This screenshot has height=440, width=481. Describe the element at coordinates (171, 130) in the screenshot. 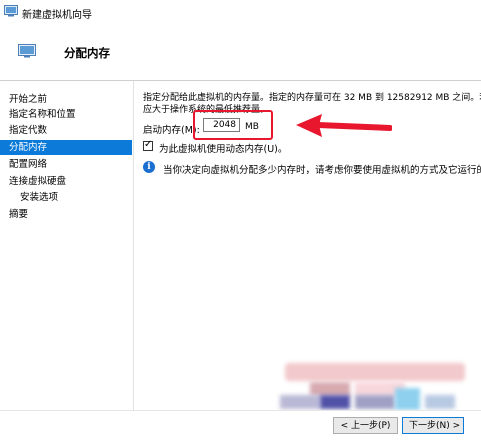

I see `startup-memory-label: 启动内存(M):` at that location.